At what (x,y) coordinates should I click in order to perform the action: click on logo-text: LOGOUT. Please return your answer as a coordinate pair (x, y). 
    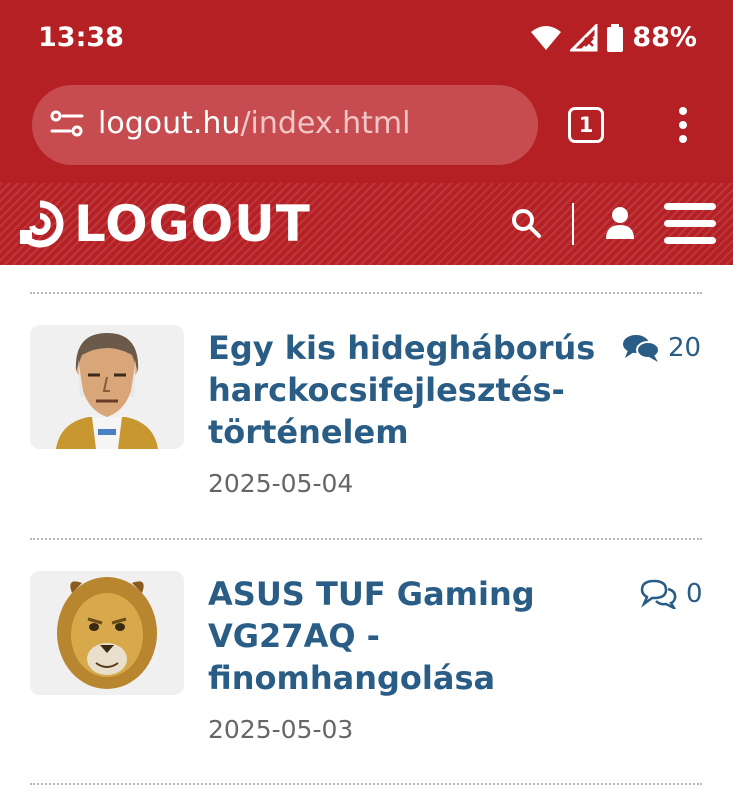
    Looking at the image, I should click on (192, 224).